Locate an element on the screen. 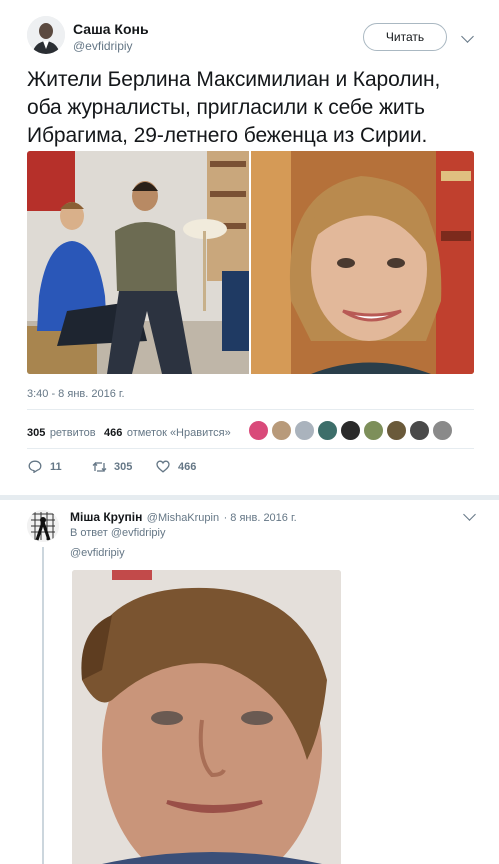  likes-stat: 466 отметок «Нравится» is located at coordinates (167, 432).